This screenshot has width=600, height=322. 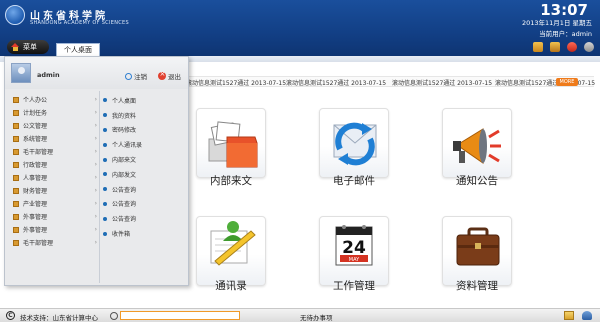 I want to click on submenu-item: 个人通讯录, so click(x=141, y=144).